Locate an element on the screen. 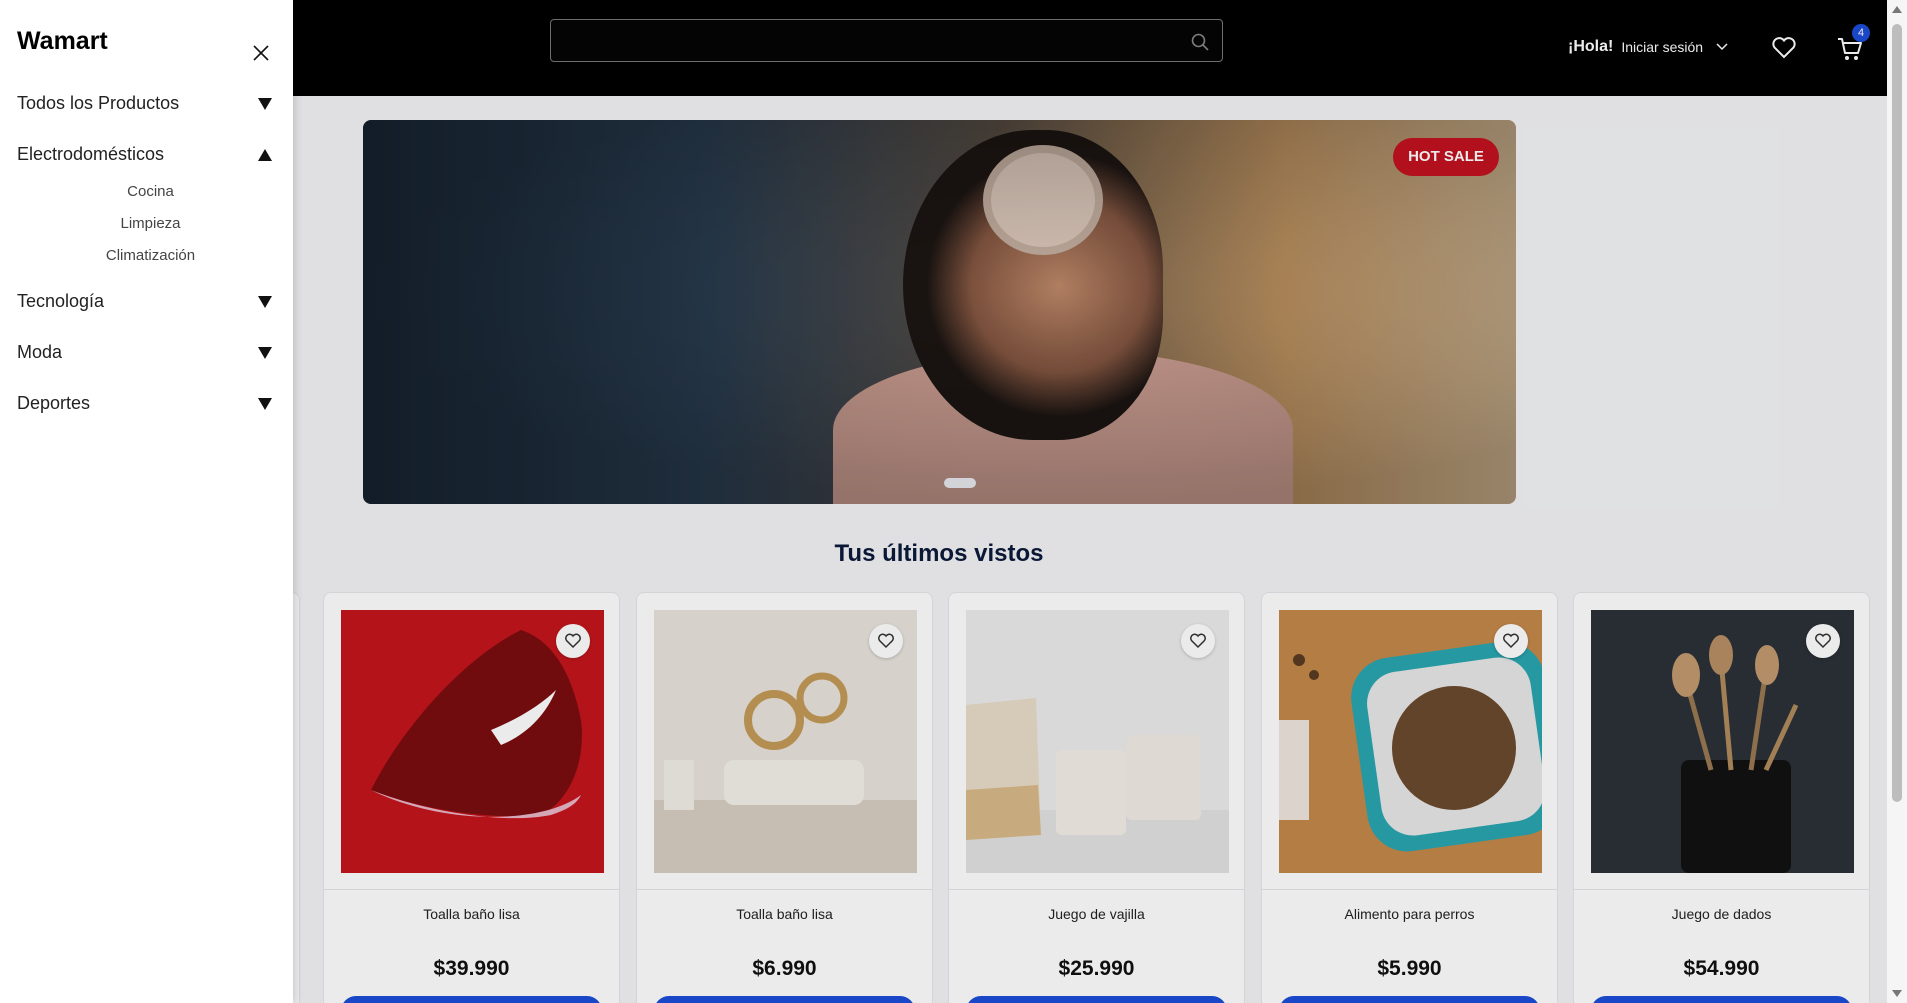 The width and height of the screenshot is (1907, 1003). subcategory-limpieza: Limpieza is located at coordinates (150, 223).